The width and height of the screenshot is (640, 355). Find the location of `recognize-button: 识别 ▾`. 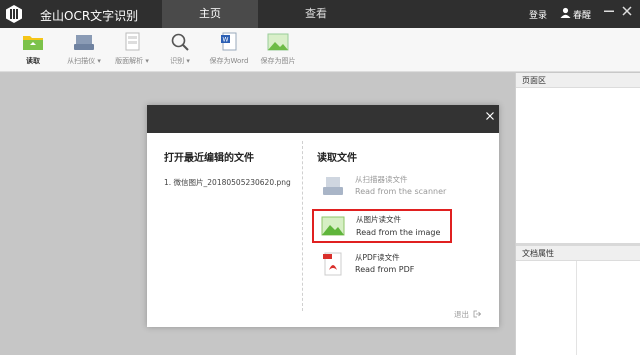

recognize-button: 识别 ▾ is located at coordinates (180, 51).